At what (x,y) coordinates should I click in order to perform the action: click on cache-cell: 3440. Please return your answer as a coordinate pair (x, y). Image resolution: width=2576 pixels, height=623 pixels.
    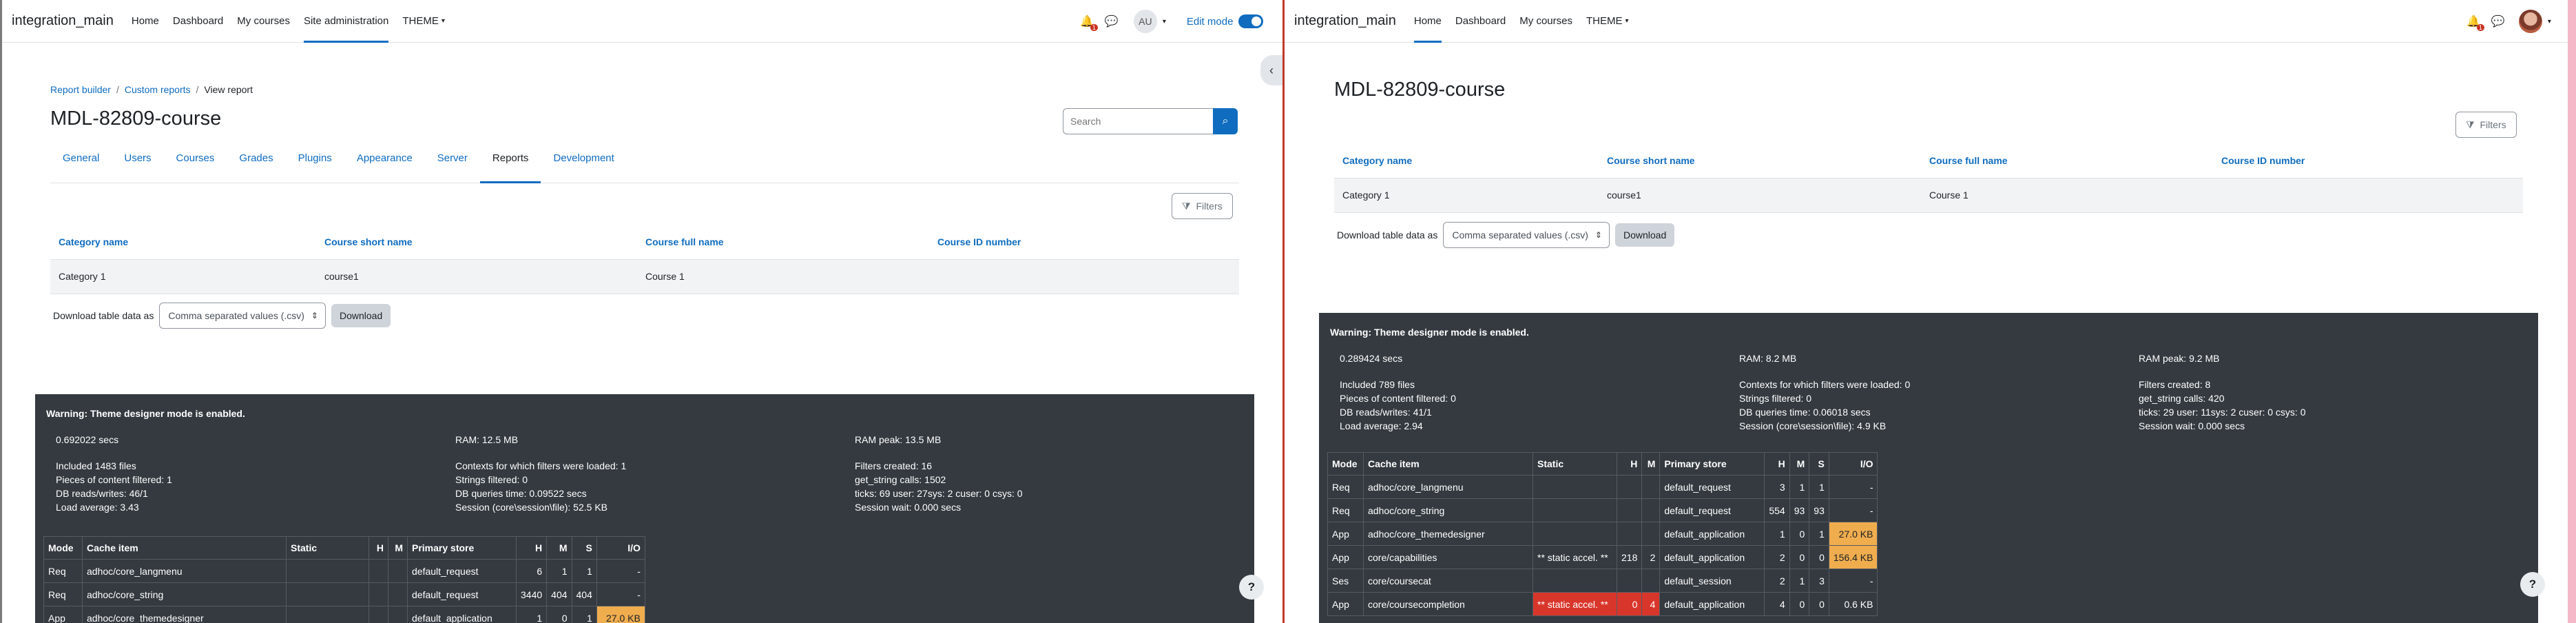
    Looking at the image, I should click on (531, 594).